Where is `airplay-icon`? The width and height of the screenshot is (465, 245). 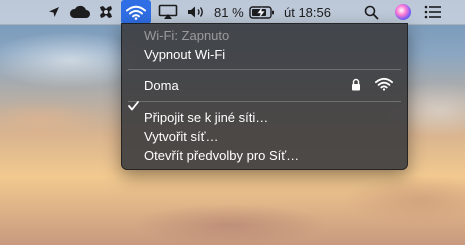 airplay-icon is located at coordinates (168, 12).